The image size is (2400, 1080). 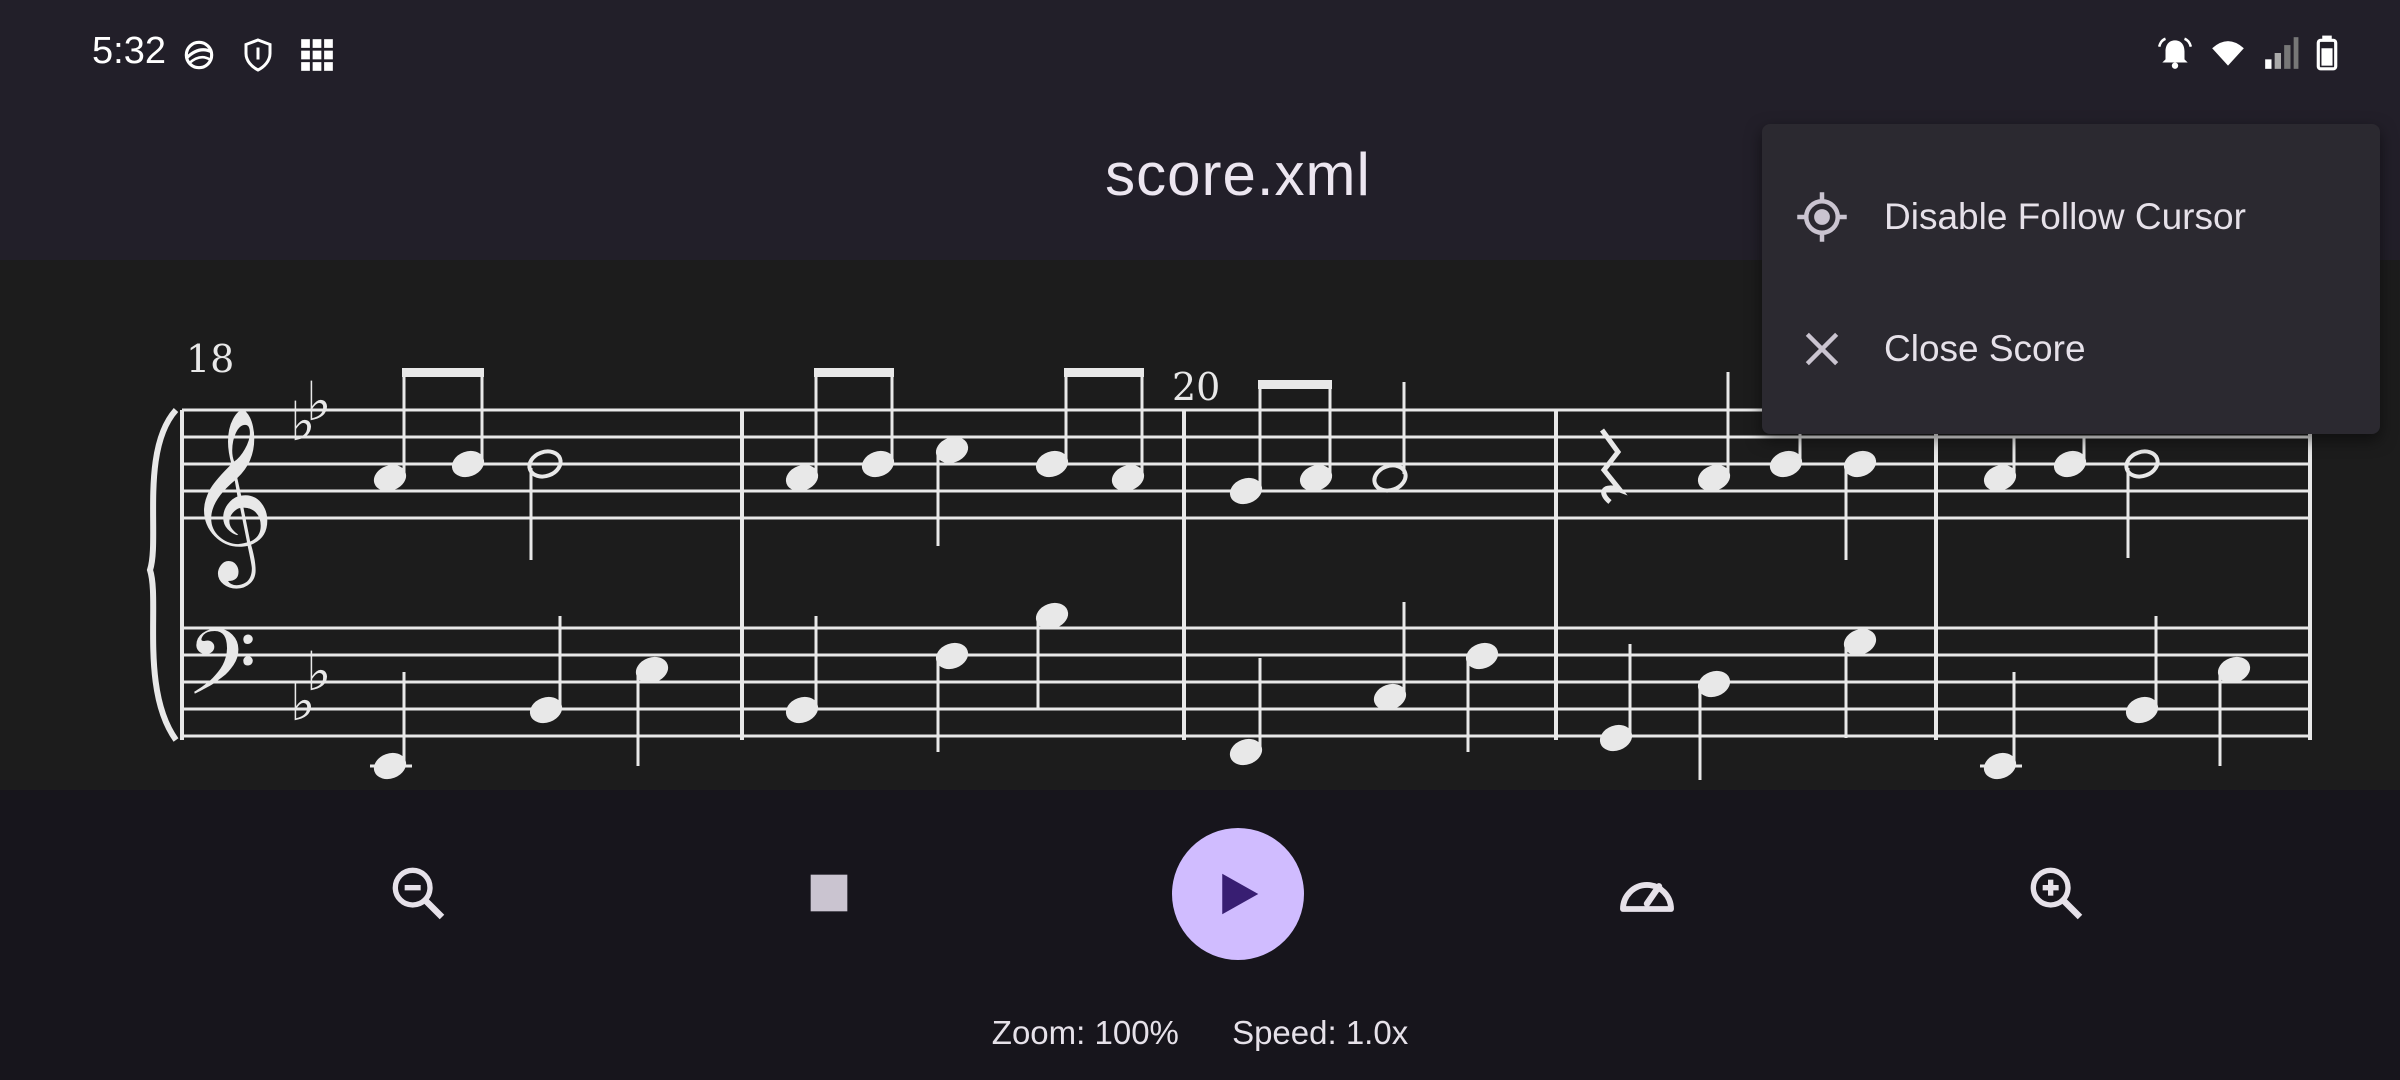 What do you see at coordinates (2281, 55) in the screenshot?
I see `signal-icon` at bounding box center [2281, 55].